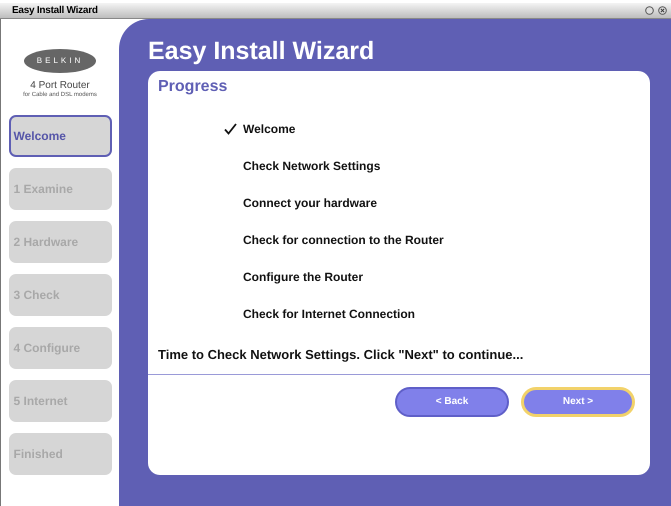 The width and height of the screenshot is (671, 506). What do you see at coordinates (192, 87) in the screenshot?
I see `panel-title: Progress` at bounding box center [192, 87].